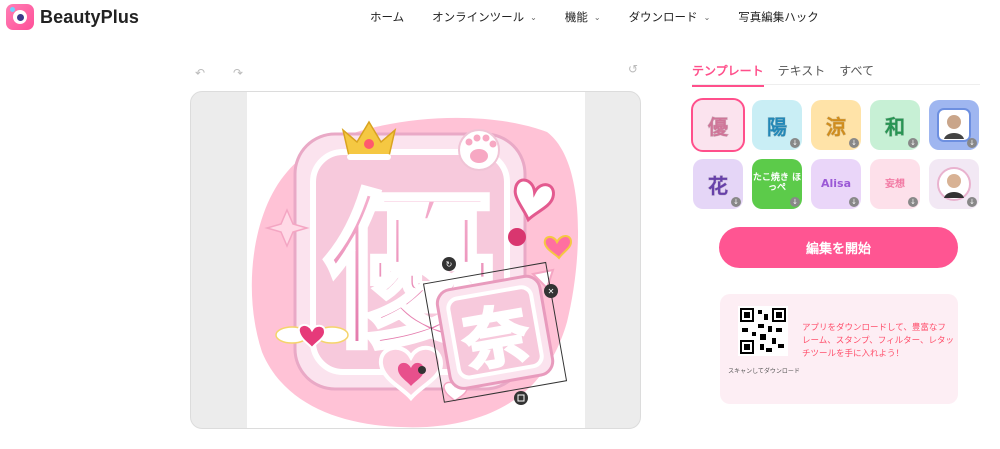  What do you see at coordinates (238, 73) in the screenshot?
I see `redo-icon: ↷` at bounding box center [238, 73].